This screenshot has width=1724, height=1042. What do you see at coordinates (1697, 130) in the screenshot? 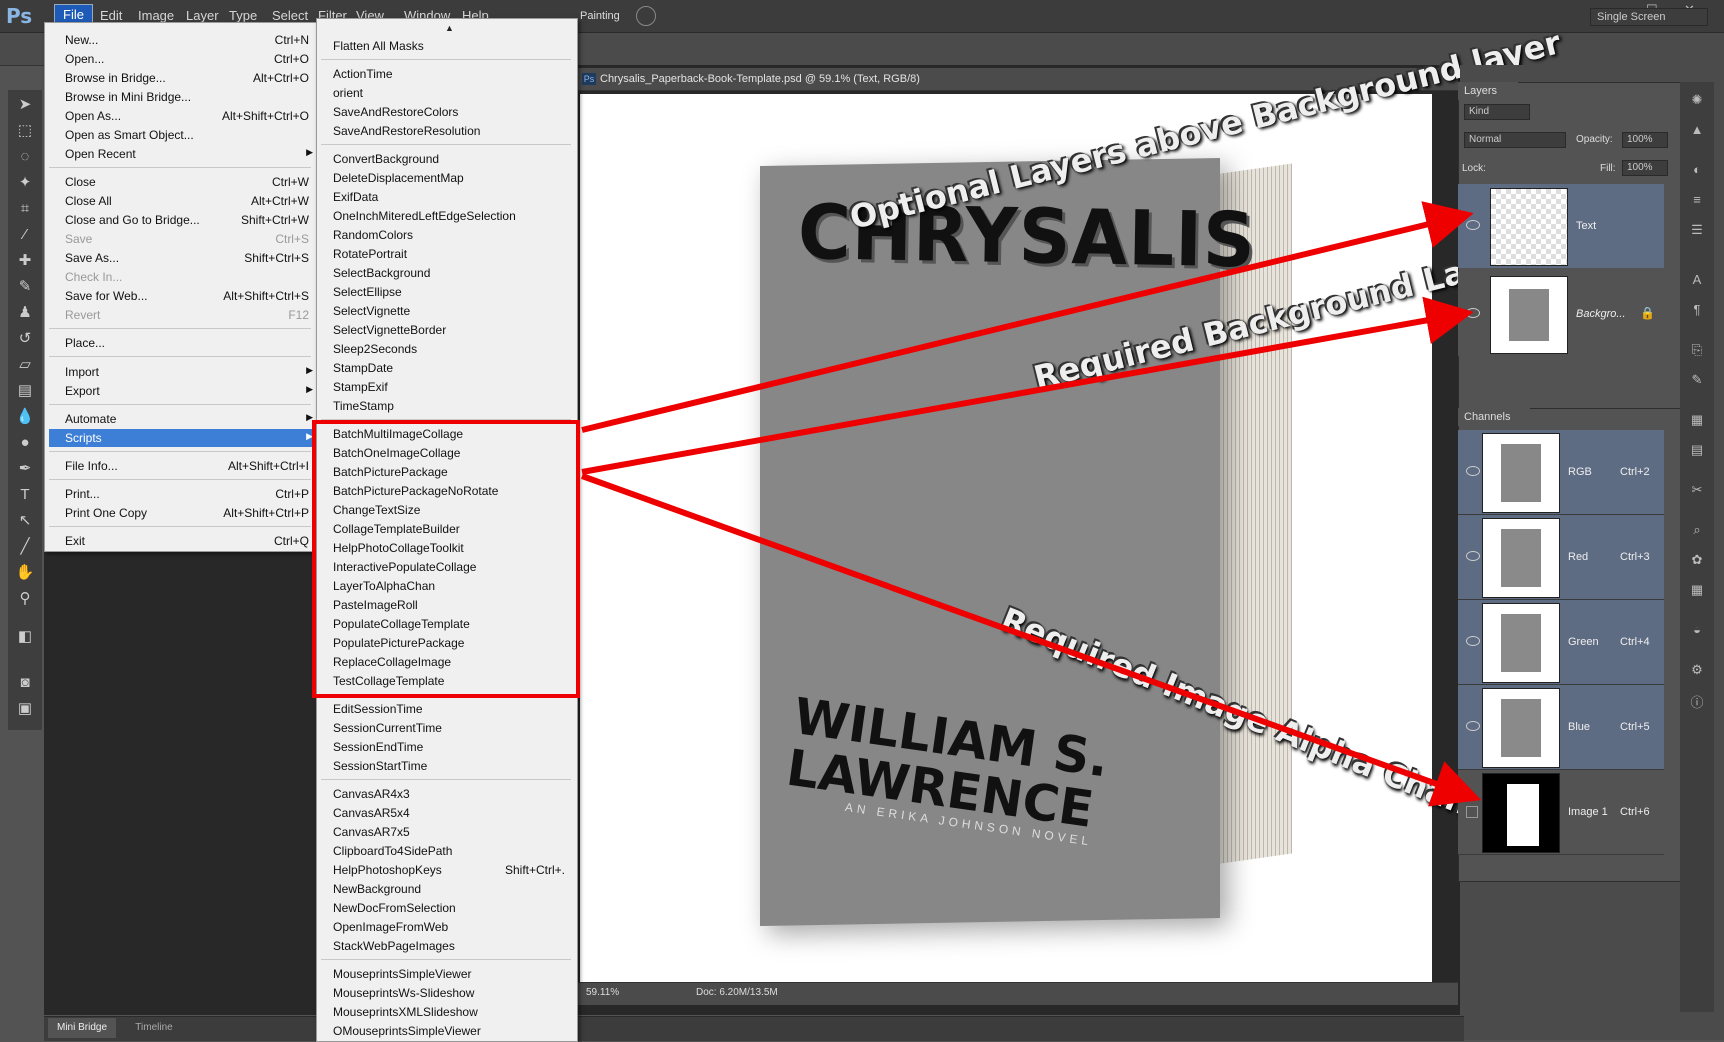
I see `histogram-icon: ▲` at bounding box center [1697, 130].